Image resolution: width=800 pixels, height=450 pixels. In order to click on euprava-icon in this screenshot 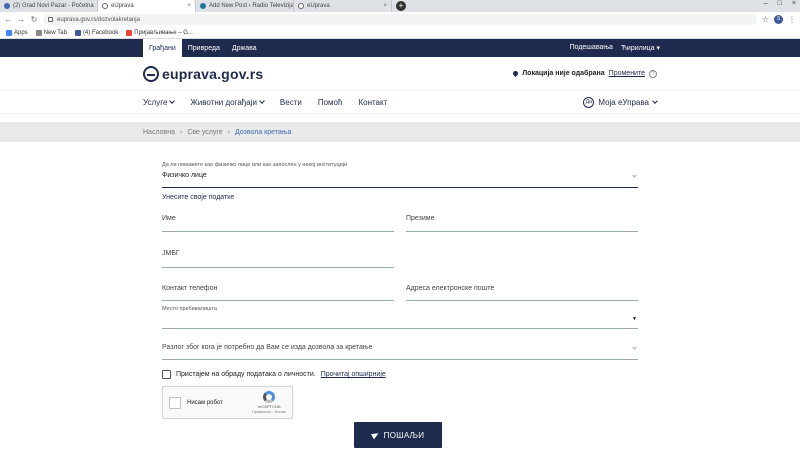, I will do `click(105, 6)`.